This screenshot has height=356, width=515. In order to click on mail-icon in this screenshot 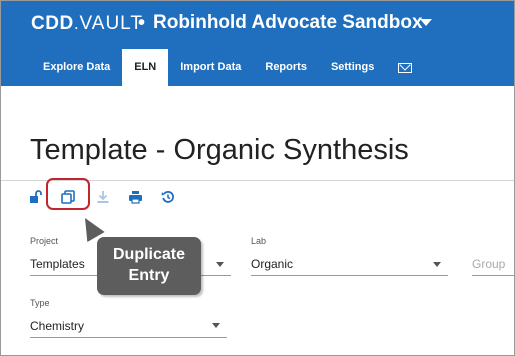, I will do `click(405, 68)`.